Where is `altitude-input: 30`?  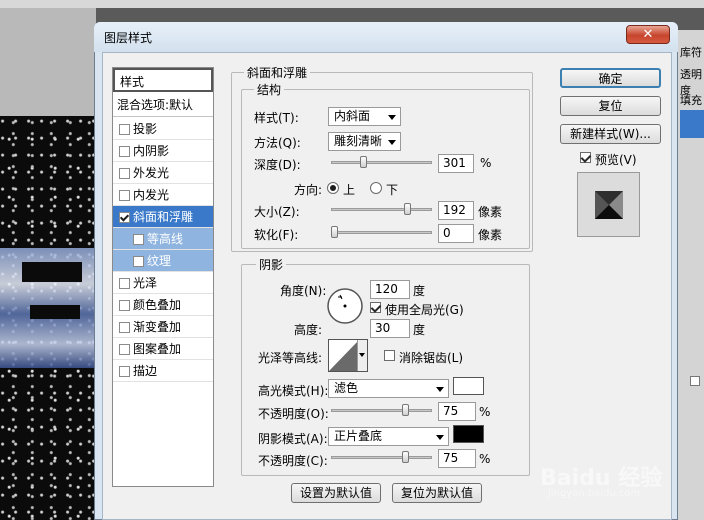
altitude-input: 30 is located at coordinates (390, 328).